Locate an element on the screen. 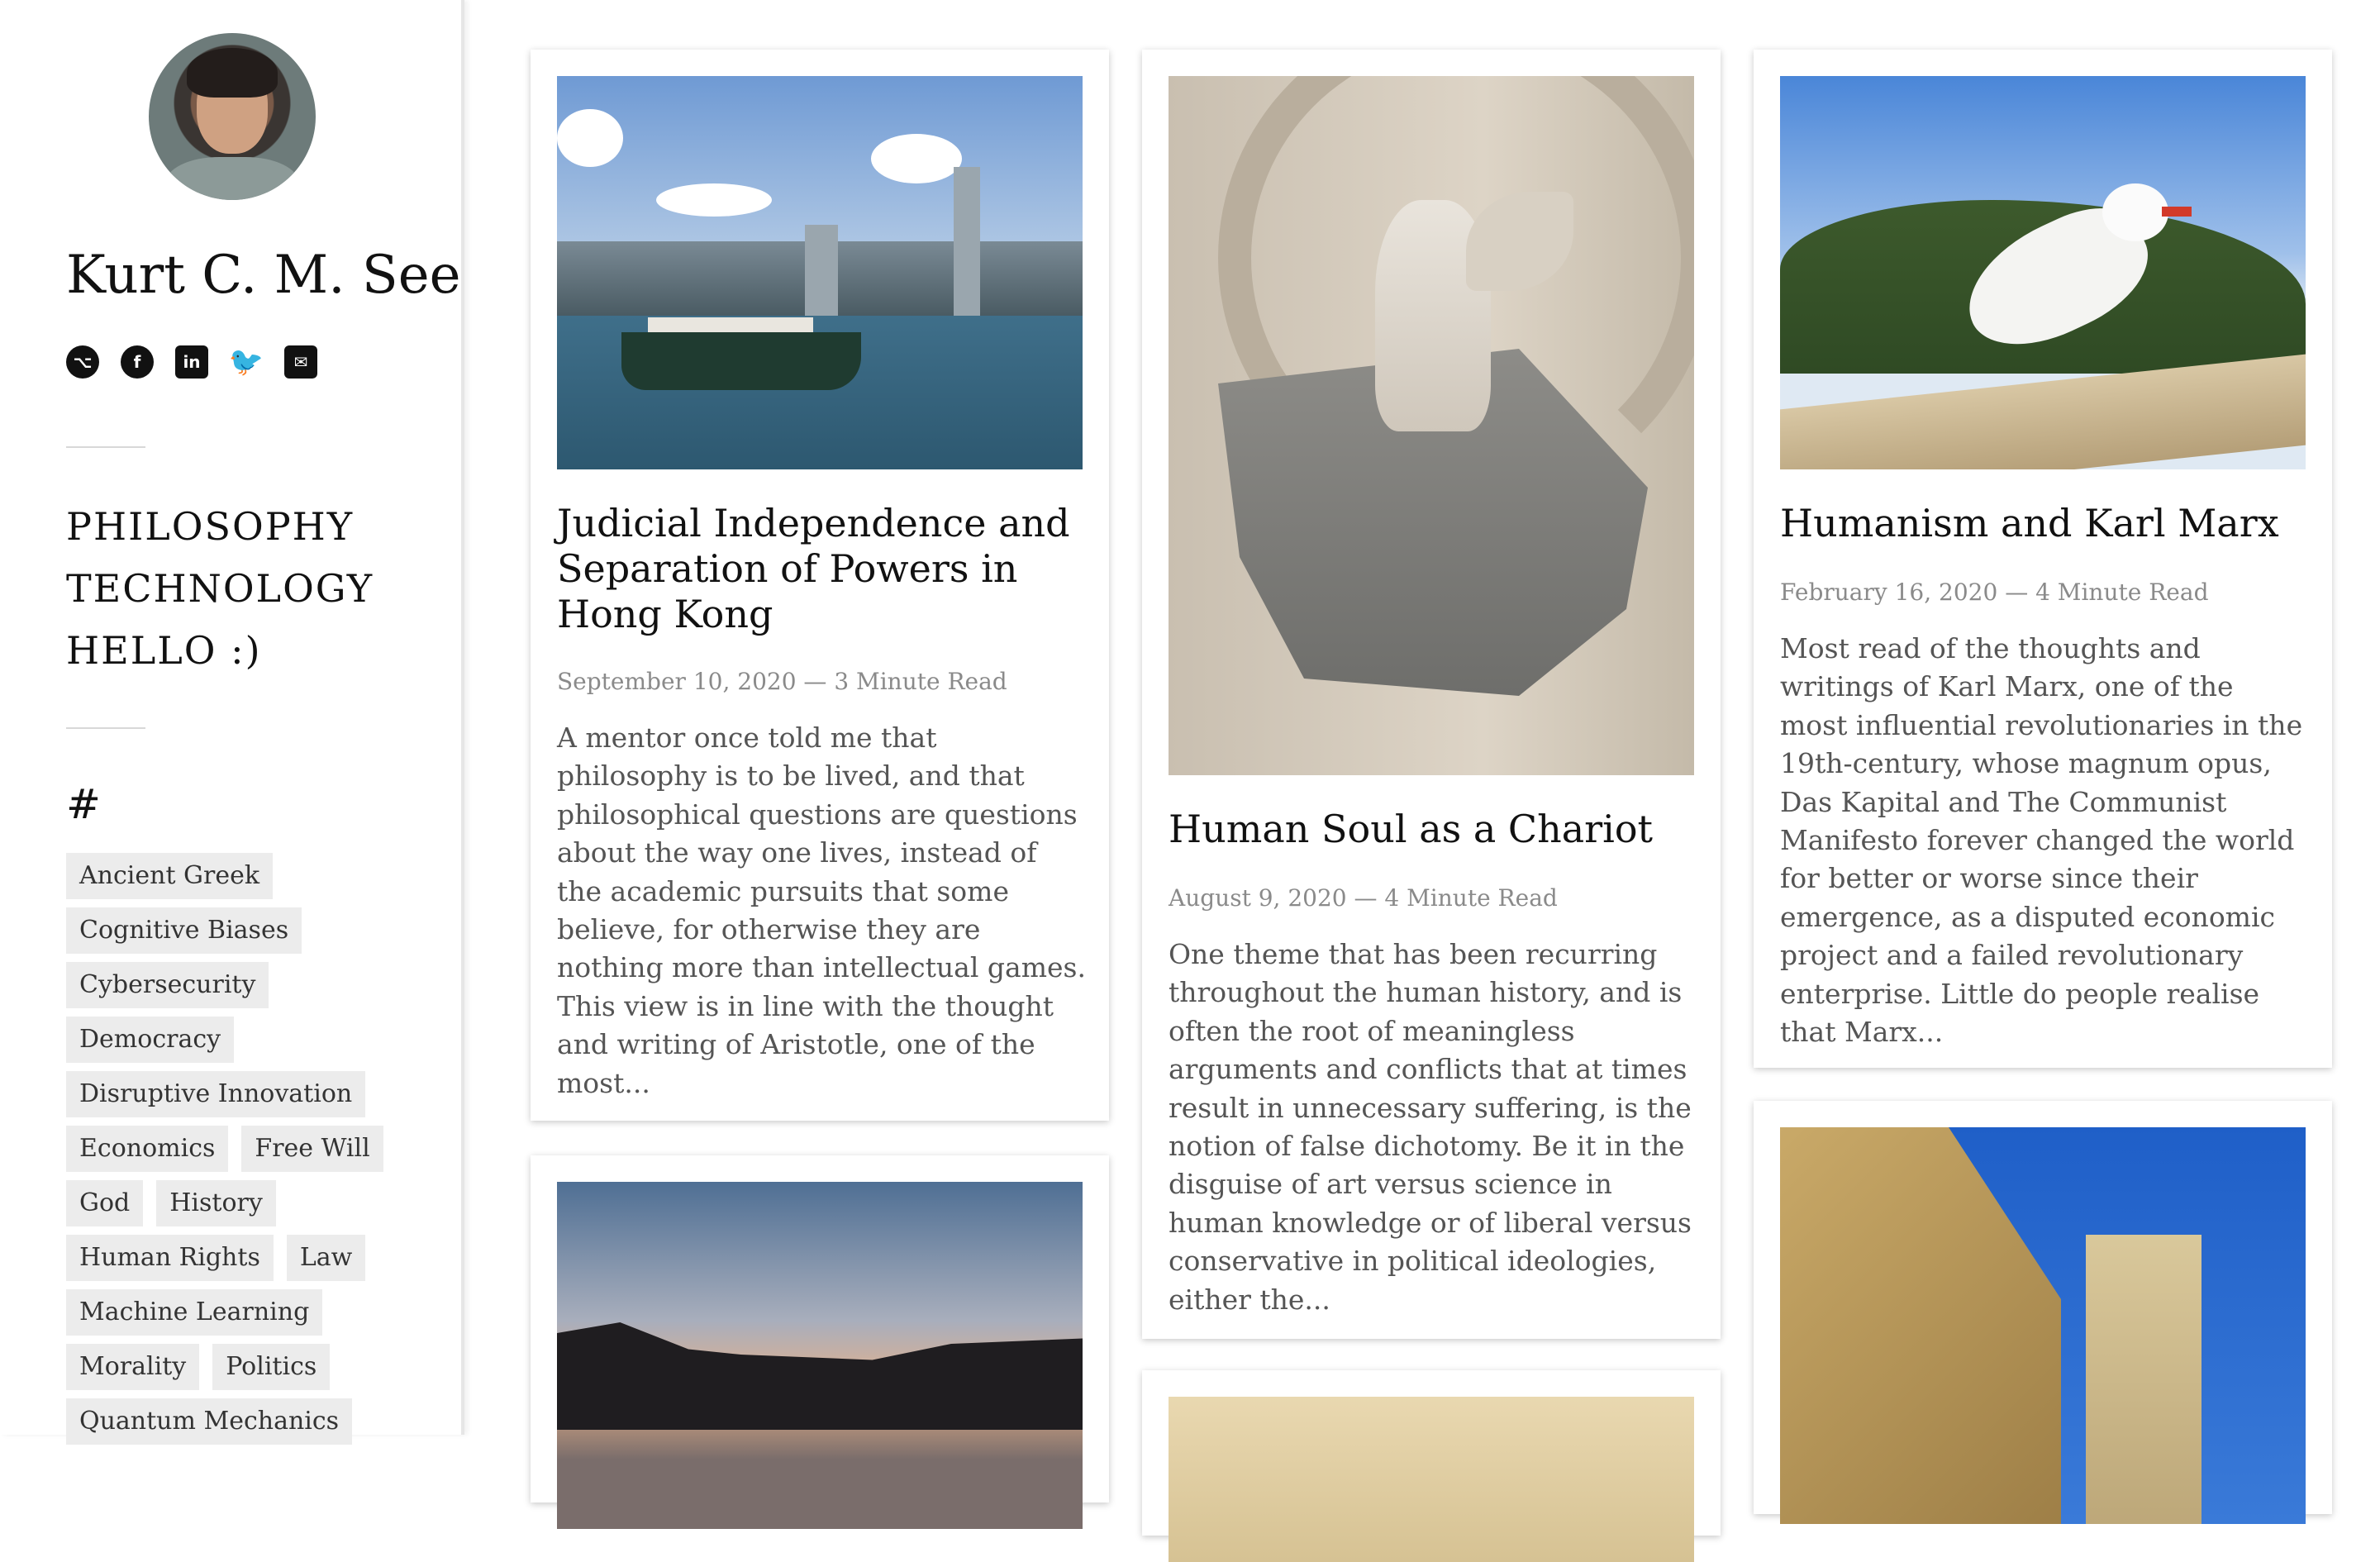 The width and height of the screenshot is (2380, 1562). post-meta: August 9, 2020 — 4 Minute Read is located at coordinates (1363, 898).